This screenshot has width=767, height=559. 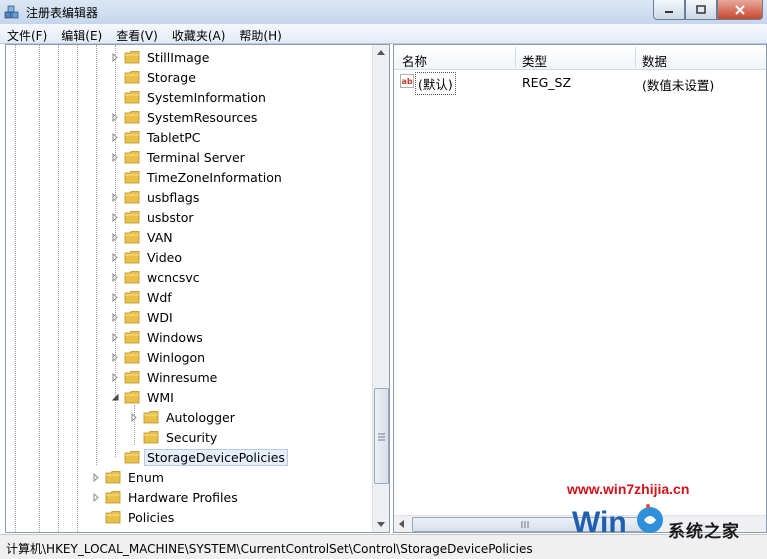 I want to click on tree-item: Winresume, so click(x=165, y=377).